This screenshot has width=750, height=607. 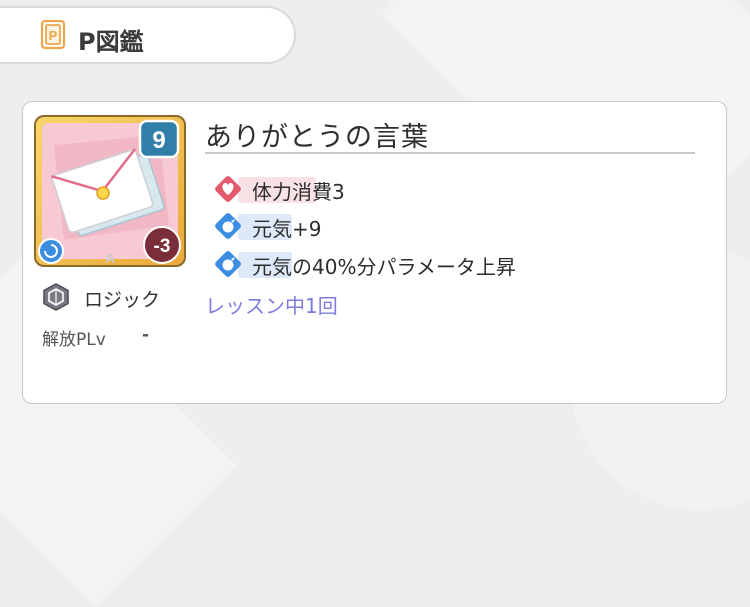 I want to click on unlock-plv-label: 解放PLv, so click(x=74, y=340).